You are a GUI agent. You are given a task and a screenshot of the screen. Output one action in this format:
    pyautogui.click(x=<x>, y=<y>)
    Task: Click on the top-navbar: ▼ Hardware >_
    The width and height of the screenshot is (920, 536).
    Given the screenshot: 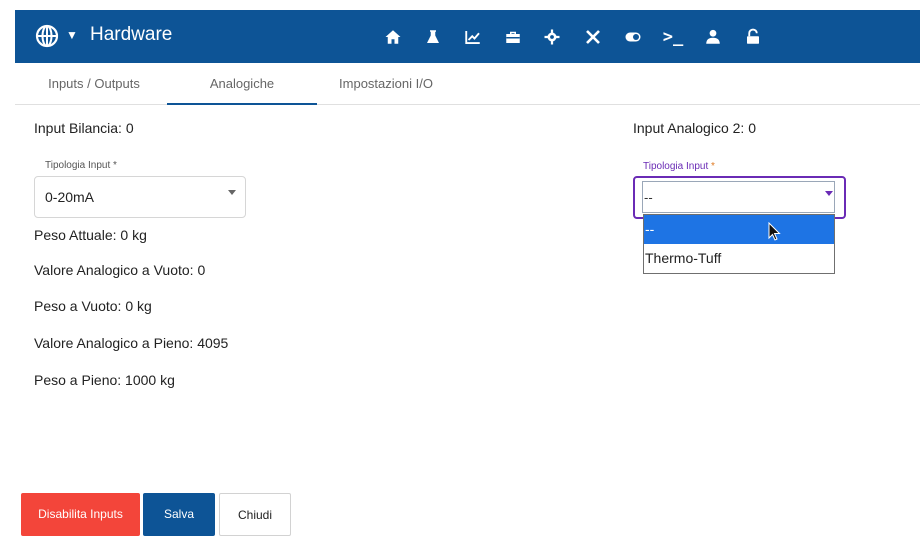 What is the action you would take?
    pyautogui.click(x=467, y=36)
    